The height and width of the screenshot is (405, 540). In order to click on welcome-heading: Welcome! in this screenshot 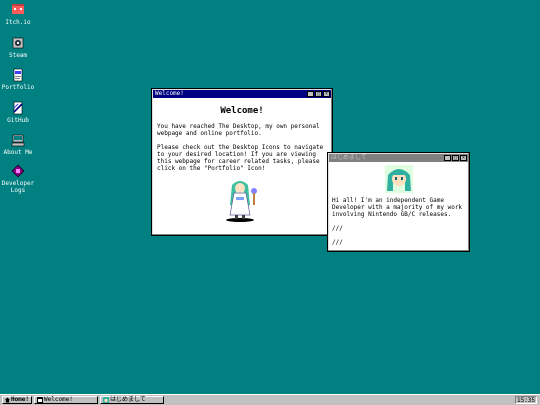, I will do `click(242, 111)`.